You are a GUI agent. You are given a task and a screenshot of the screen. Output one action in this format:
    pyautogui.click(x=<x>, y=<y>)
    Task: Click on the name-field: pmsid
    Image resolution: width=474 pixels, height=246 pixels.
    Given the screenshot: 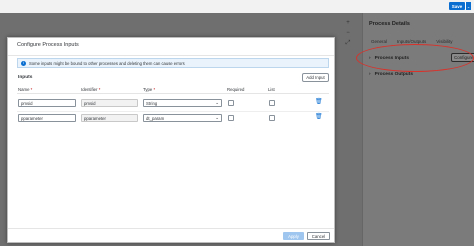 What is the action you would take?
    pyautogui.click(x=47, y=103)
    